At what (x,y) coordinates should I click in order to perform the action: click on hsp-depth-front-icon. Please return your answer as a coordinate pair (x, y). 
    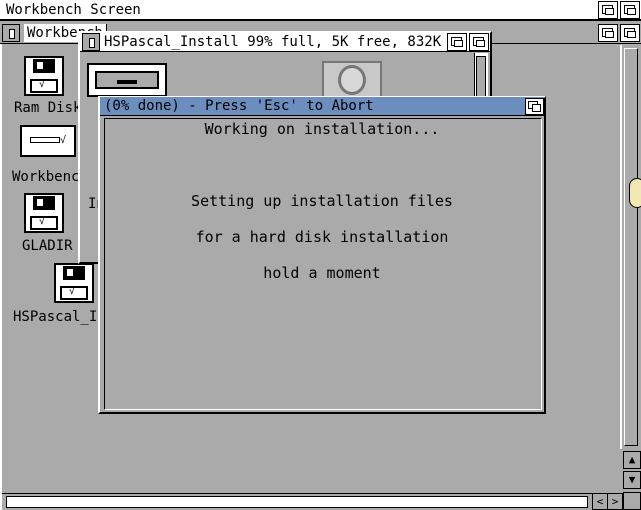
    Looking at the image, I should click on (480, 43).